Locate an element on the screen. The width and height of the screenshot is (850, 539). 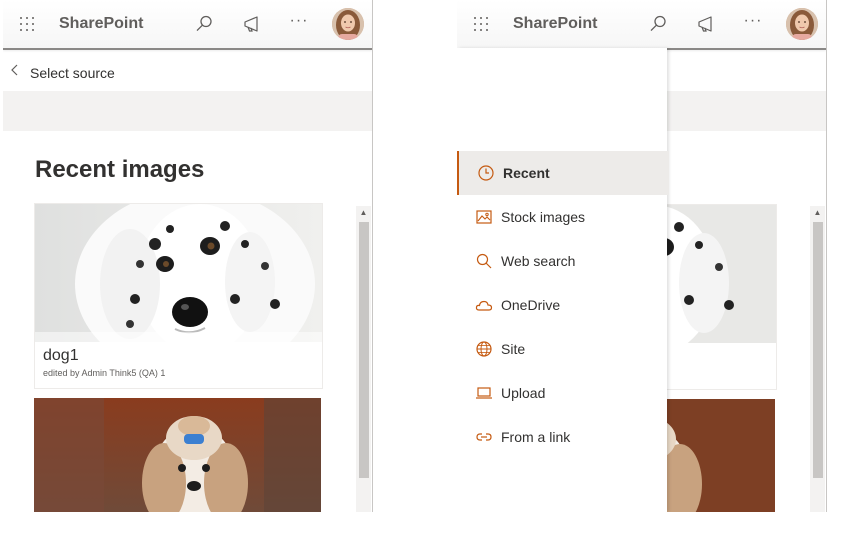
image-subtitle: edited by Admin Think5 (QA) 1 is located at coordinates (104, 373).